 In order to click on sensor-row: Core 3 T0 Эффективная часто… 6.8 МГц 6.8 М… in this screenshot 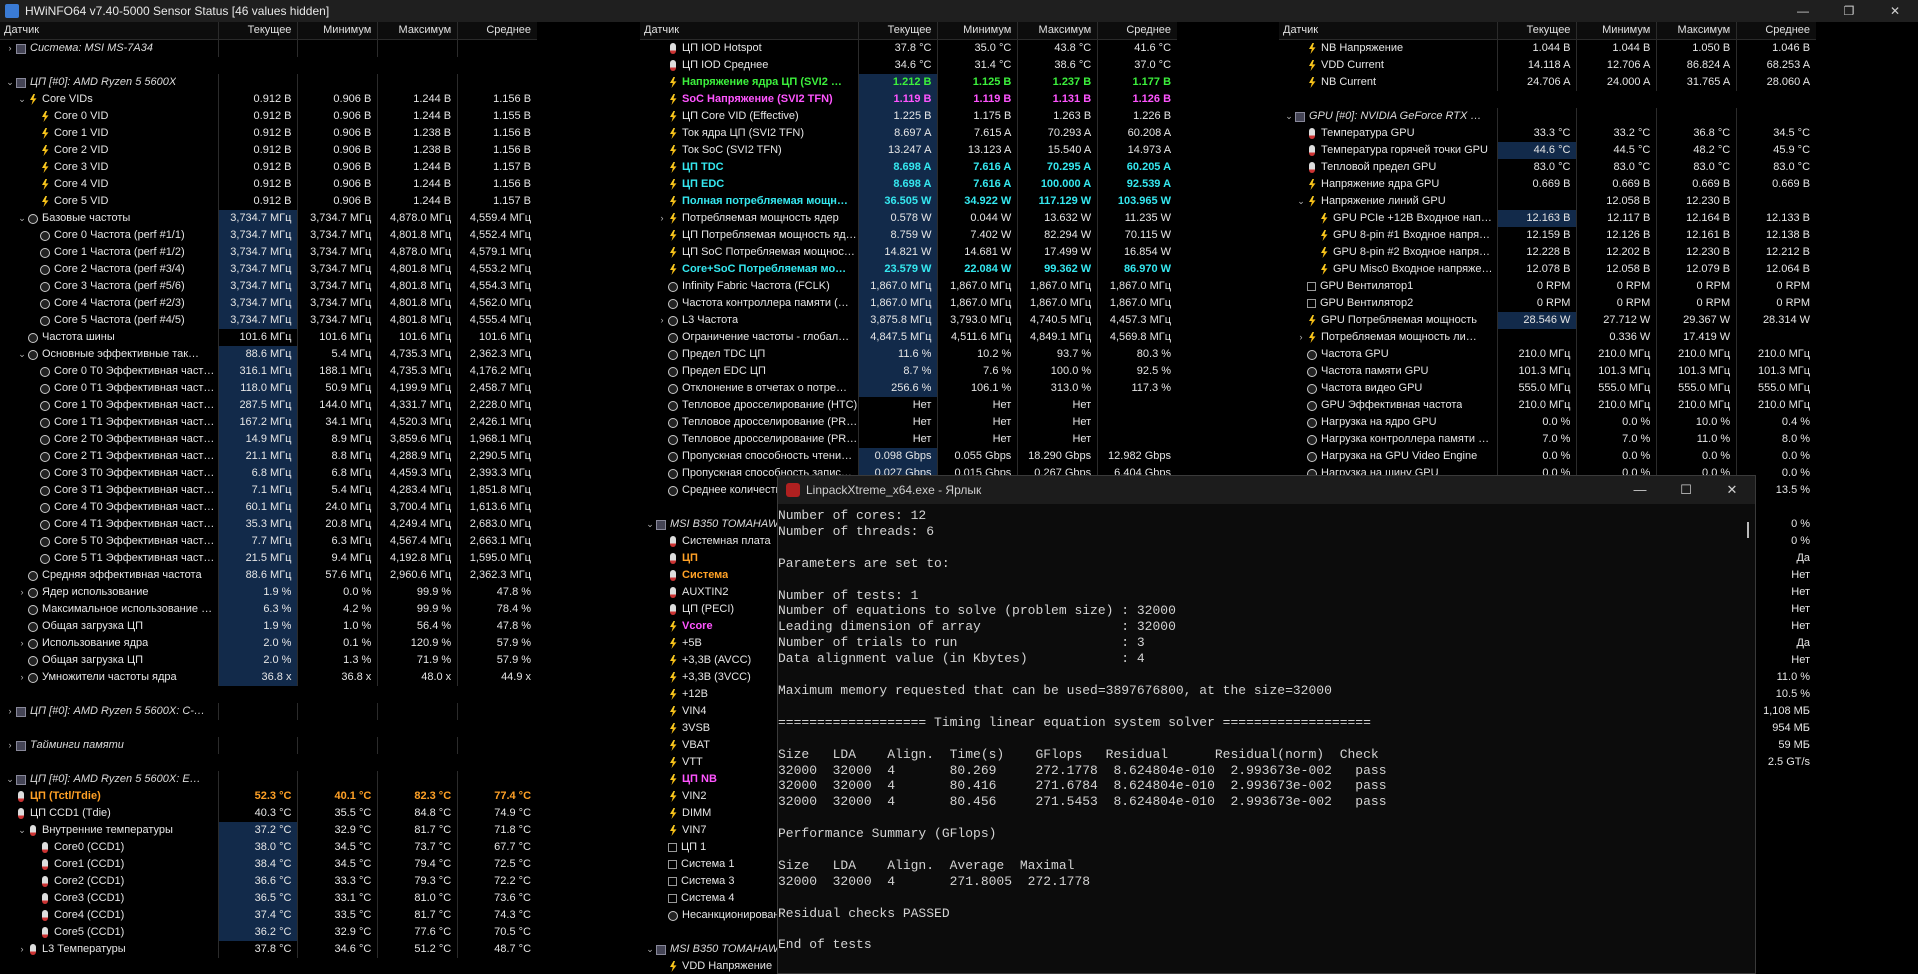, I will do `click(268, 473)`.